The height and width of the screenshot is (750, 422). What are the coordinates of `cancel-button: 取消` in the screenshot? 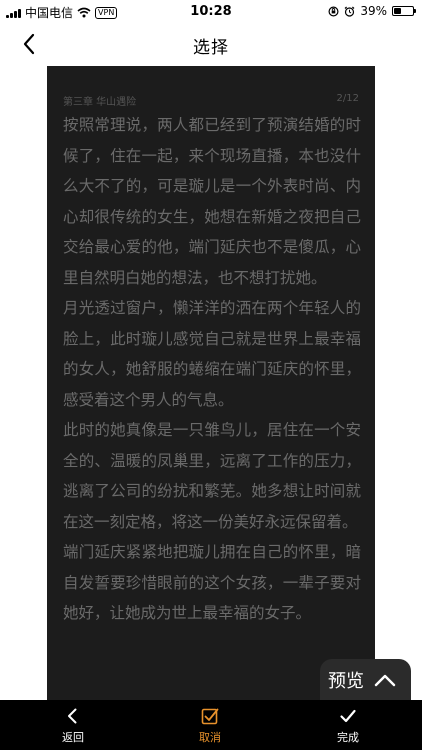 It's located at (210, 725).